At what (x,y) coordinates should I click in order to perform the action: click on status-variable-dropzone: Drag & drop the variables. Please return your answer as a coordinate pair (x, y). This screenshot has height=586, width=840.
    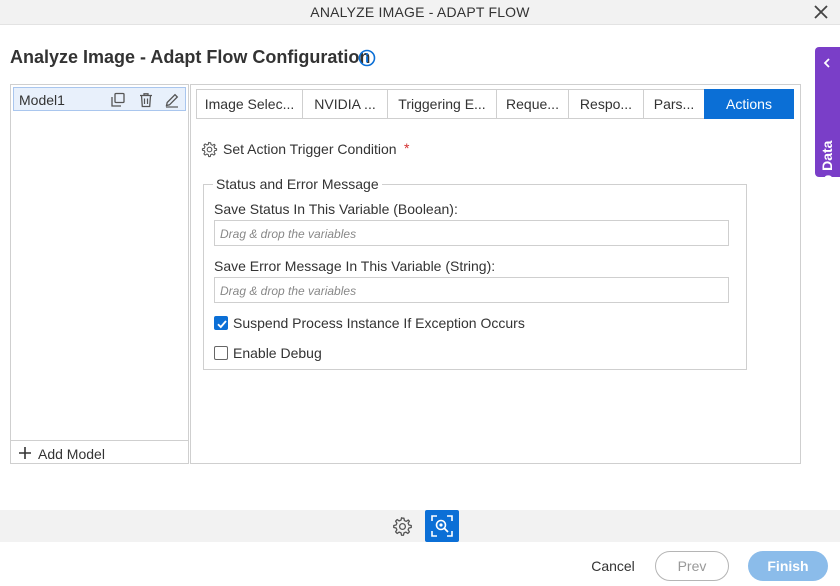
    Looking at the image, I should click on (471, 233).